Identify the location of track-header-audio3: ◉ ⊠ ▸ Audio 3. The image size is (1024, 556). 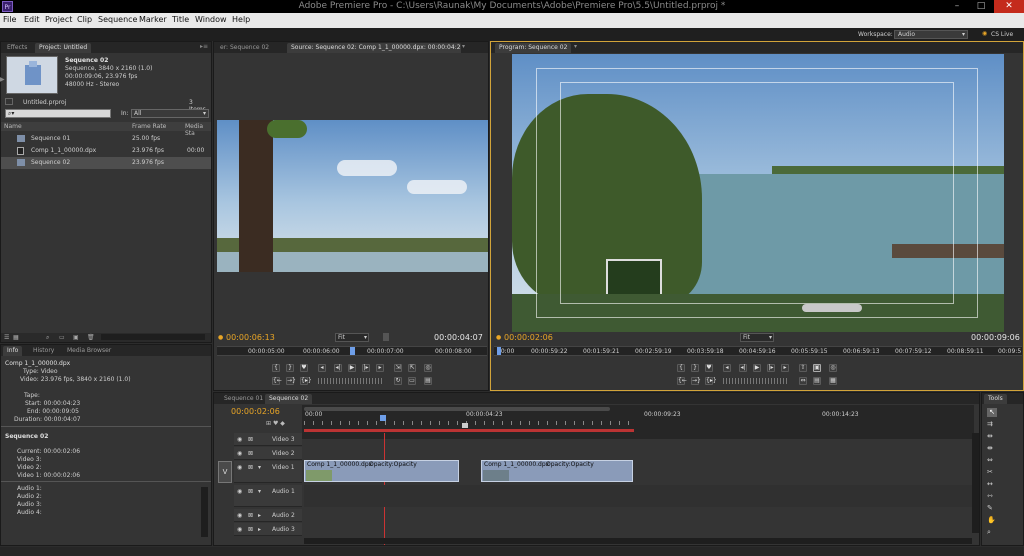
(268, 529).